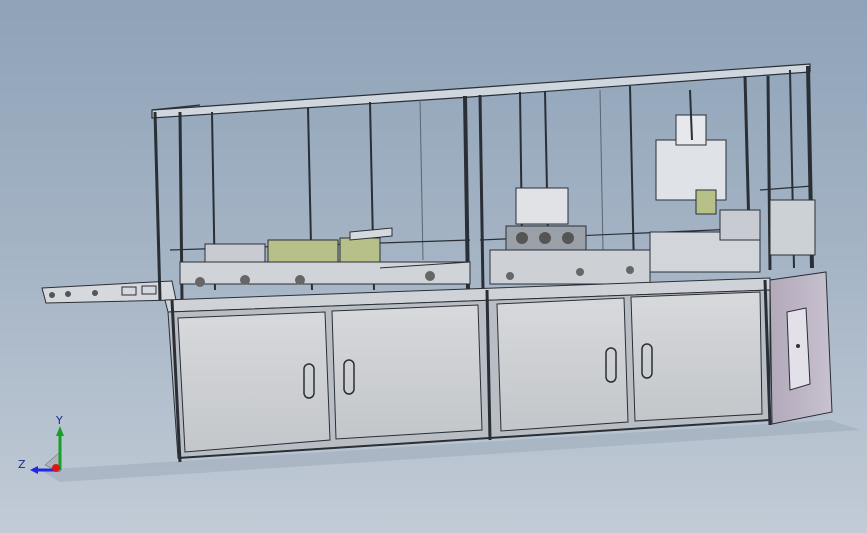  I want to click on z-axis-label: Z, so click(22, 464).